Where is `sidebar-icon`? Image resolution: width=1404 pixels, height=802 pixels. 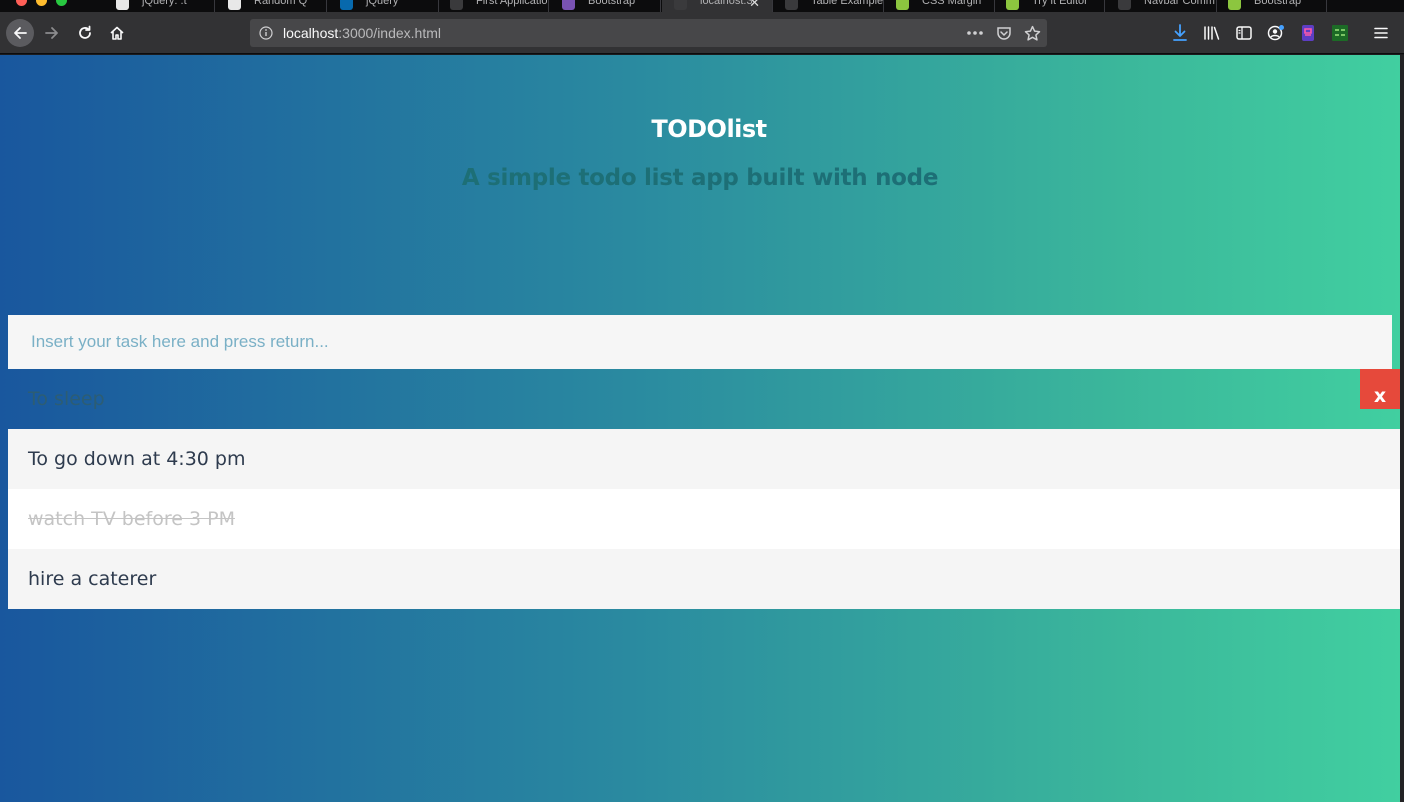 sidebar-icon is located at coordinates (1244, 33).